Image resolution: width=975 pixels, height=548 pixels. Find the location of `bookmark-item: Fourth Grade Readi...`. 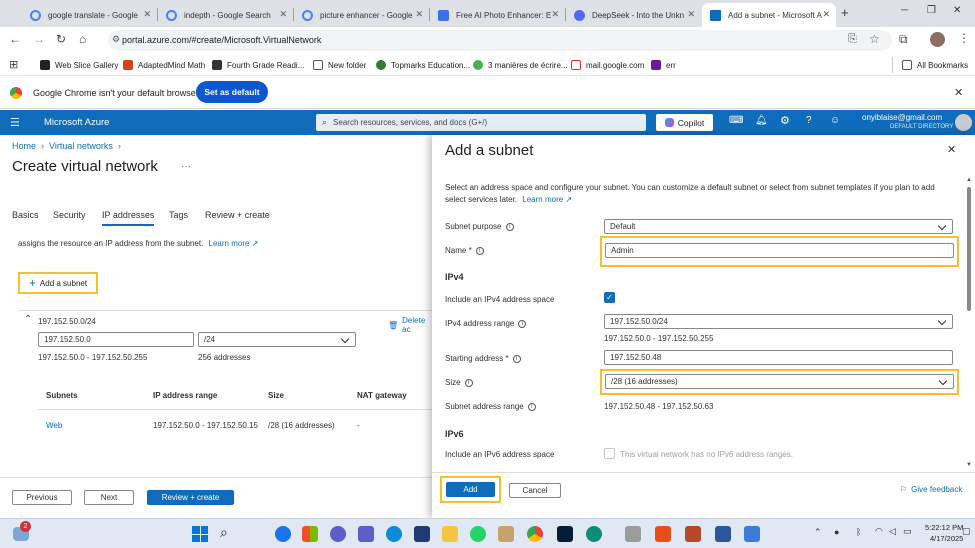

bookmark-item: Fourth Grade Readi... is located at coordinates (258, 65).